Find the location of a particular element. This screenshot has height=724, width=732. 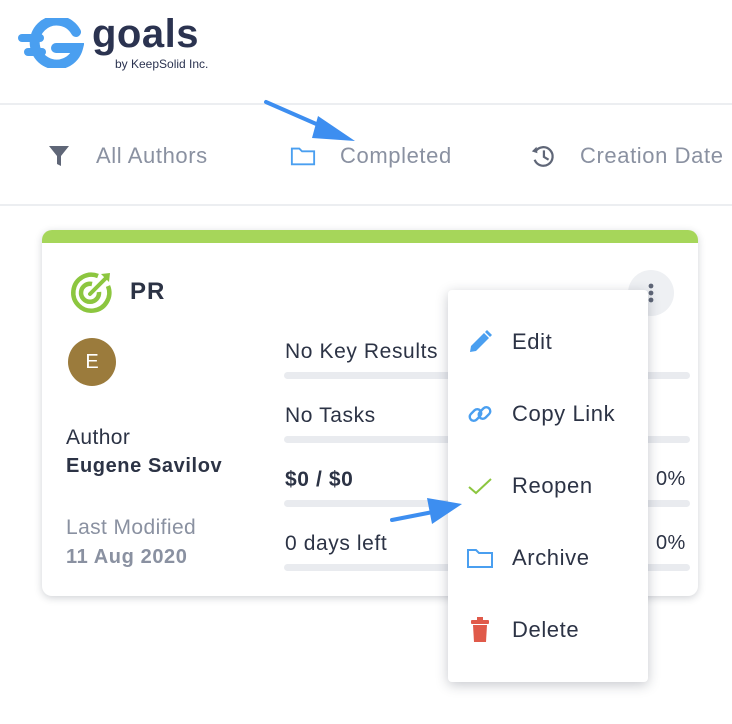

author-label: Author is located at coordinates (98, 437).